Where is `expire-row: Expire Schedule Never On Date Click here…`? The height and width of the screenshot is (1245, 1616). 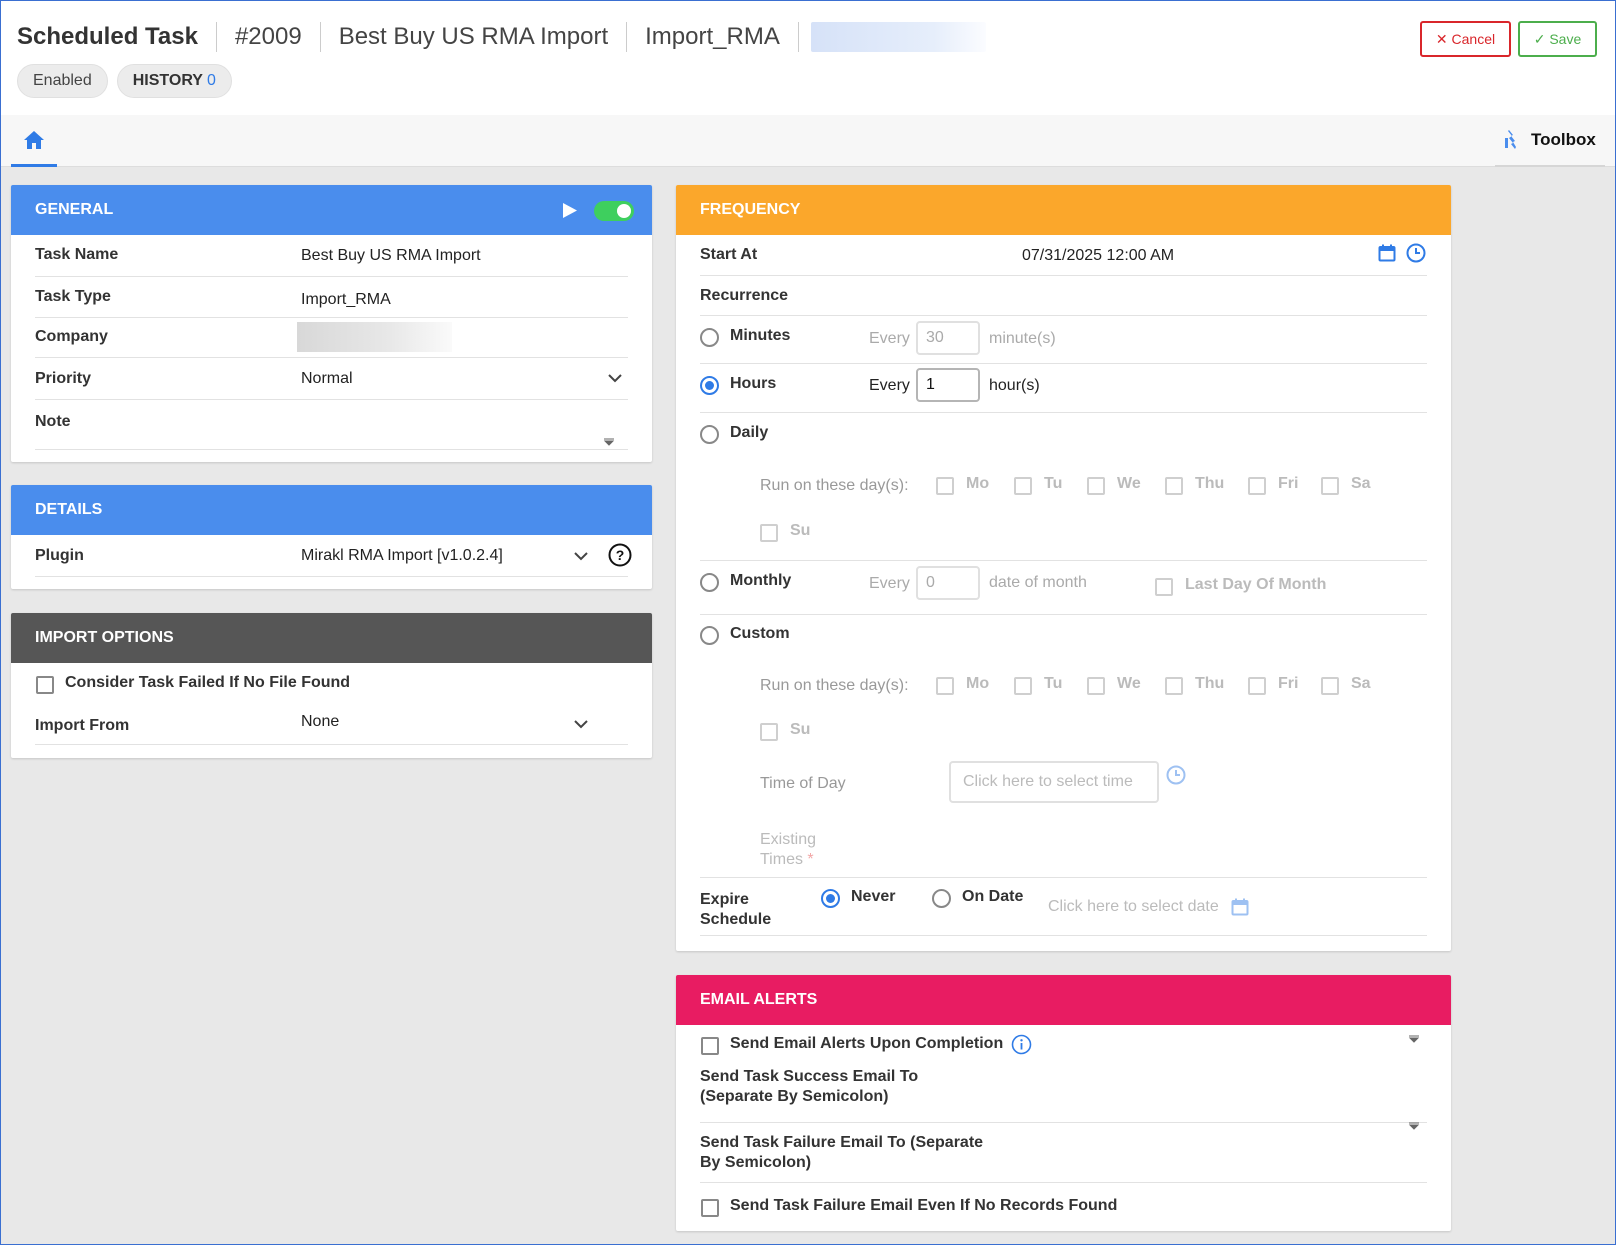 expire-row: Expire Schedule Never On Date Click here… is located at coordinates (1063, 907).